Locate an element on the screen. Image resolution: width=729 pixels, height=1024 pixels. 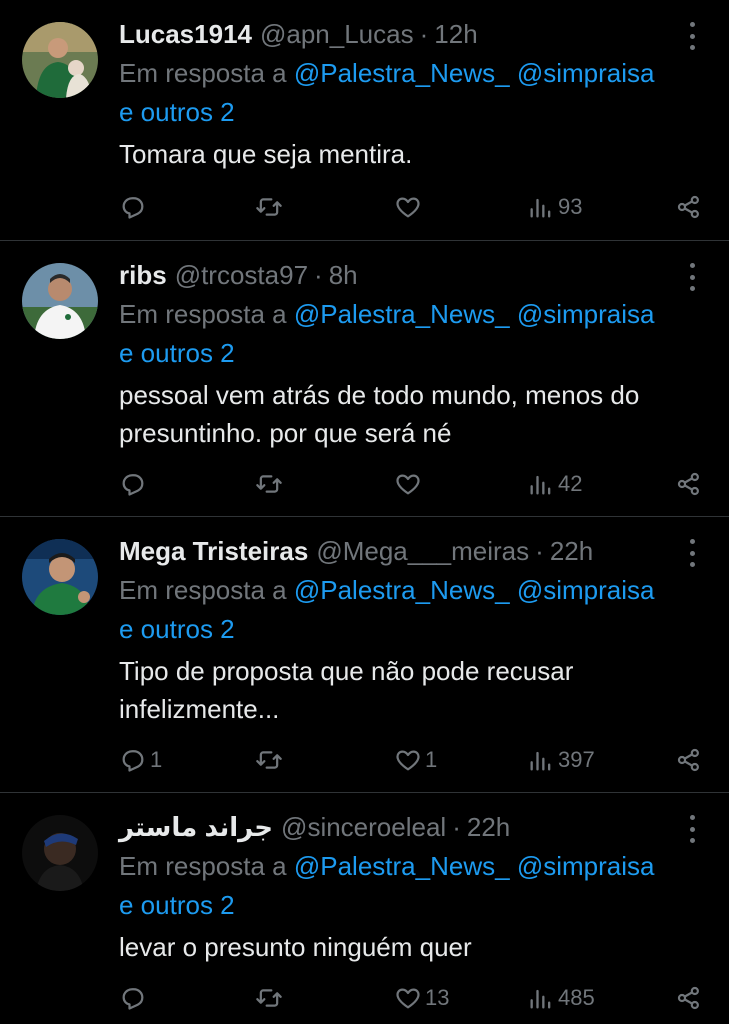
display-name: Lucas1914 is located at coordinates (185, 34).